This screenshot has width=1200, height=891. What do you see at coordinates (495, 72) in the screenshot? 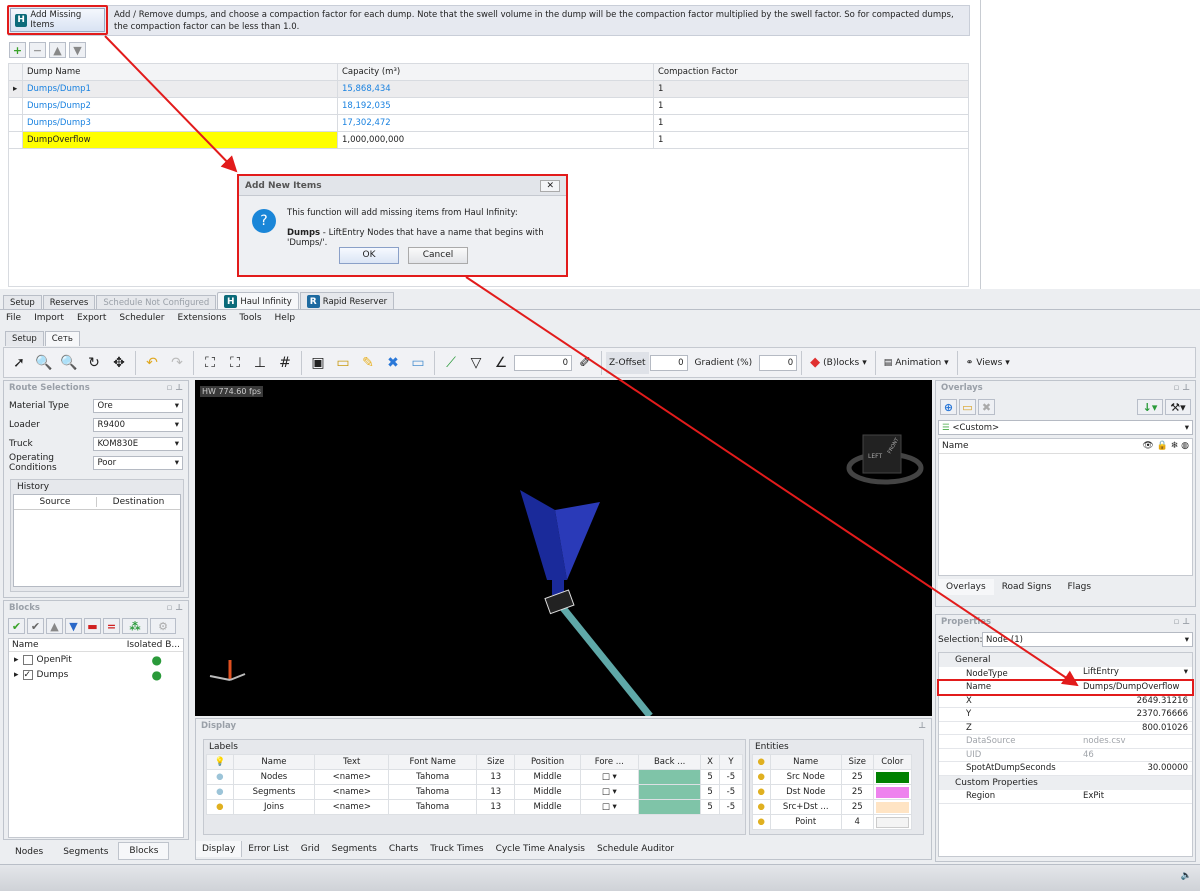
I see `col-capacity: Capacity (m³)` at bounding box center [495, 72].